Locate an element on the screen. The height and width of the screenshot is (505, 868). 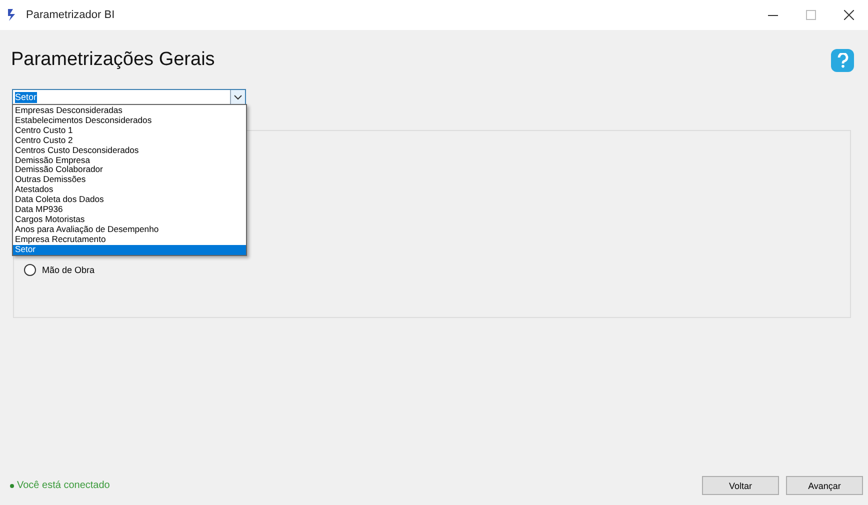
dropdown-option: Outras Demissões is located at coordinates (129, 180).